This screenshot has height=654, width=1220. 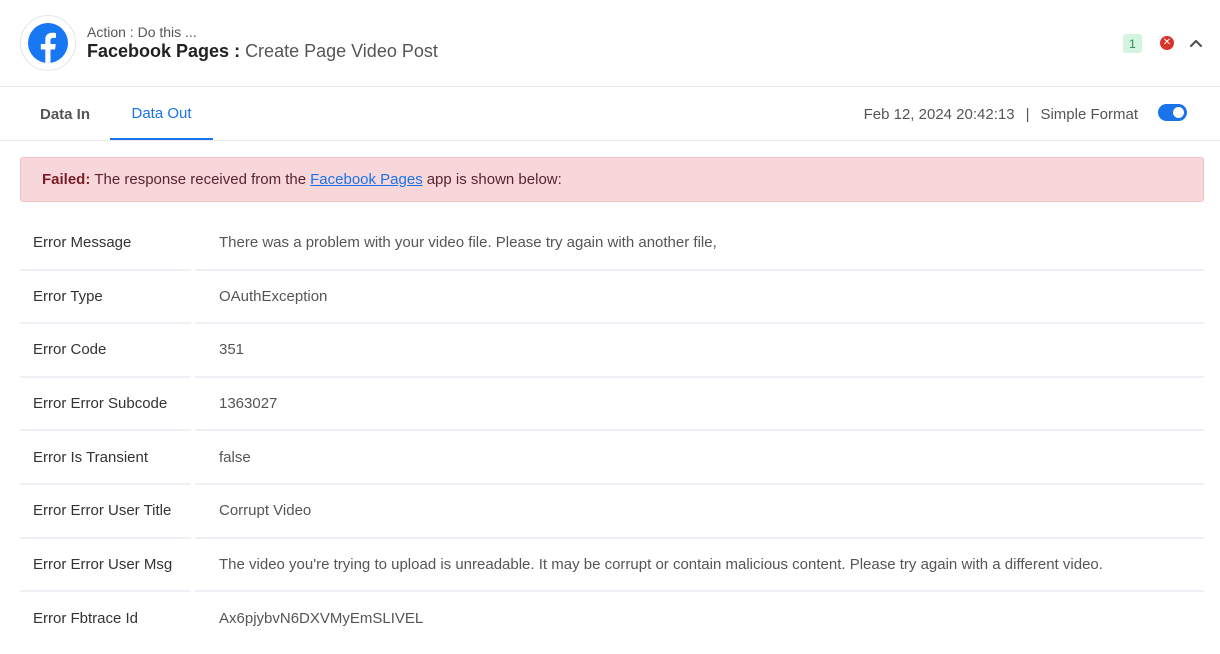 I want to click on row-key: Error Message, so click(x=105, y=244).